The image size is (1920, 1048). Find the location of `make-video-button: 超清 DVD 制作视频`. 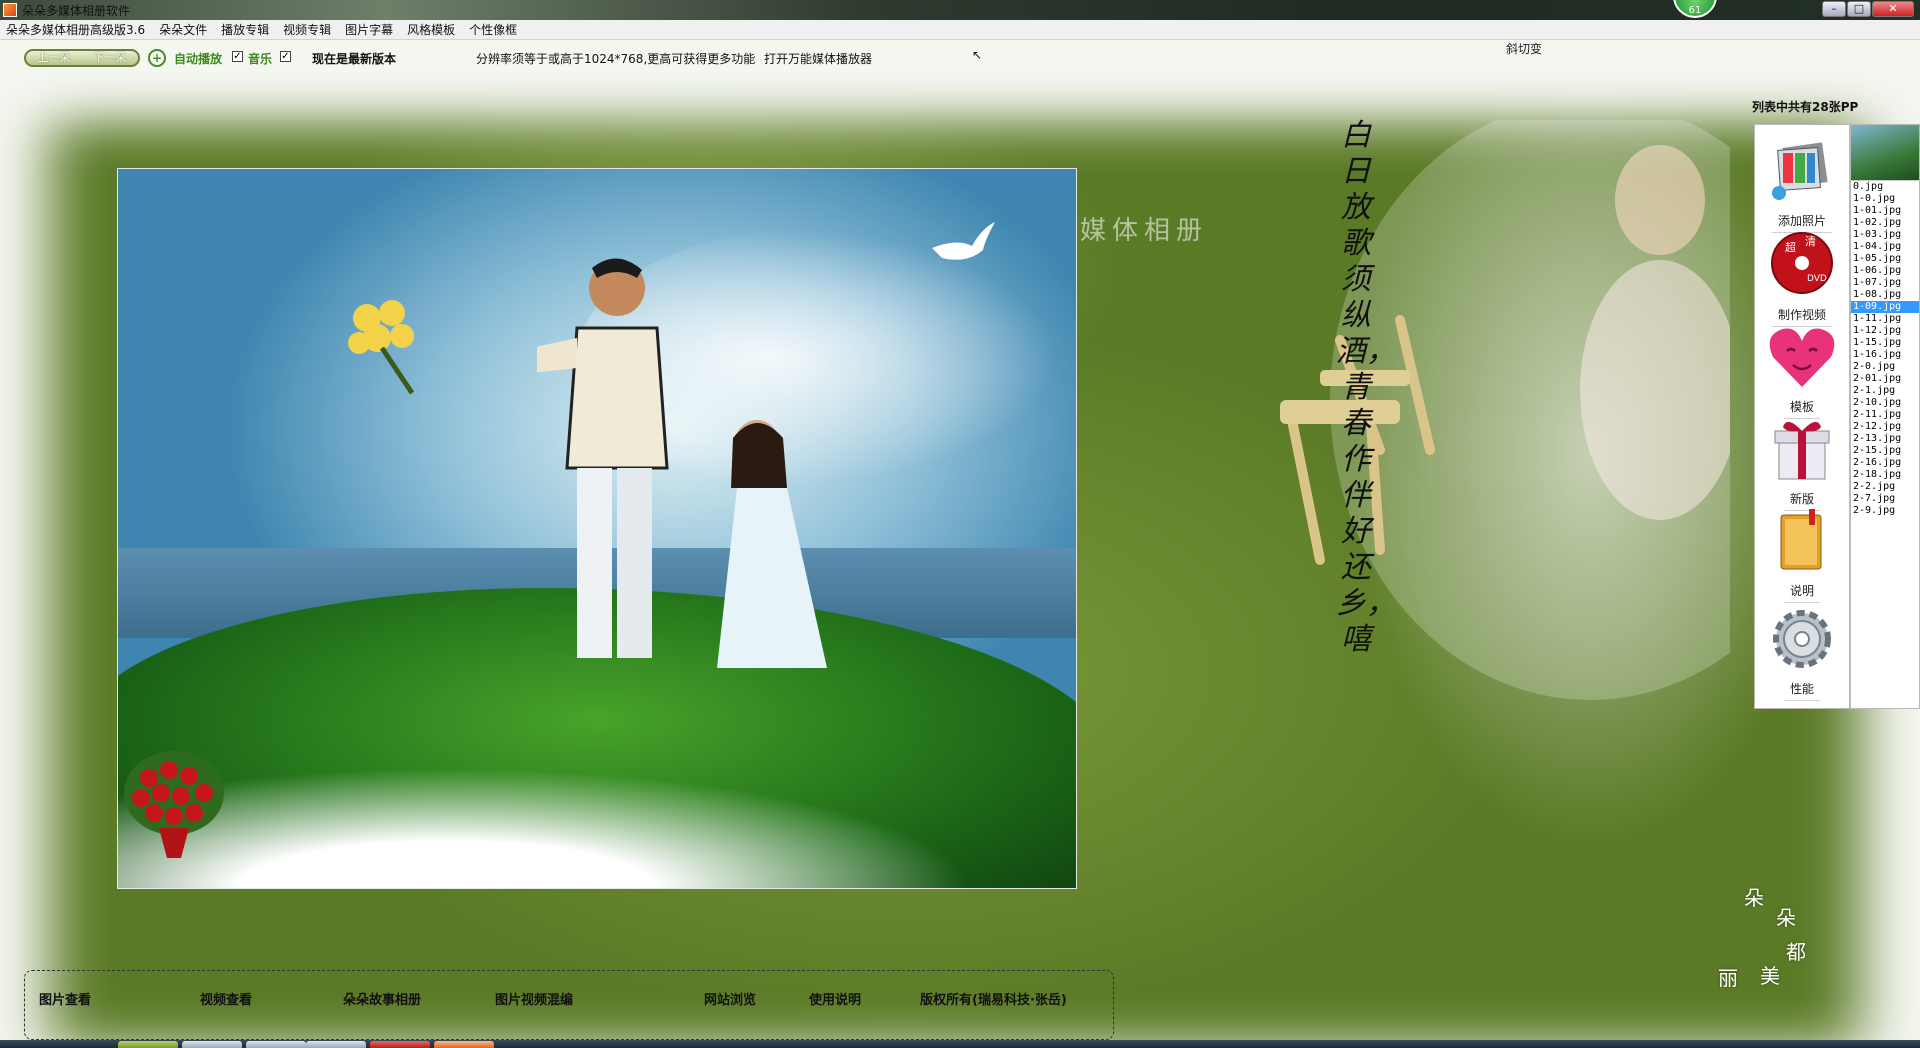

make-video-button: 超清 DVD 制作视频 is located at coordinates (1802, 278).